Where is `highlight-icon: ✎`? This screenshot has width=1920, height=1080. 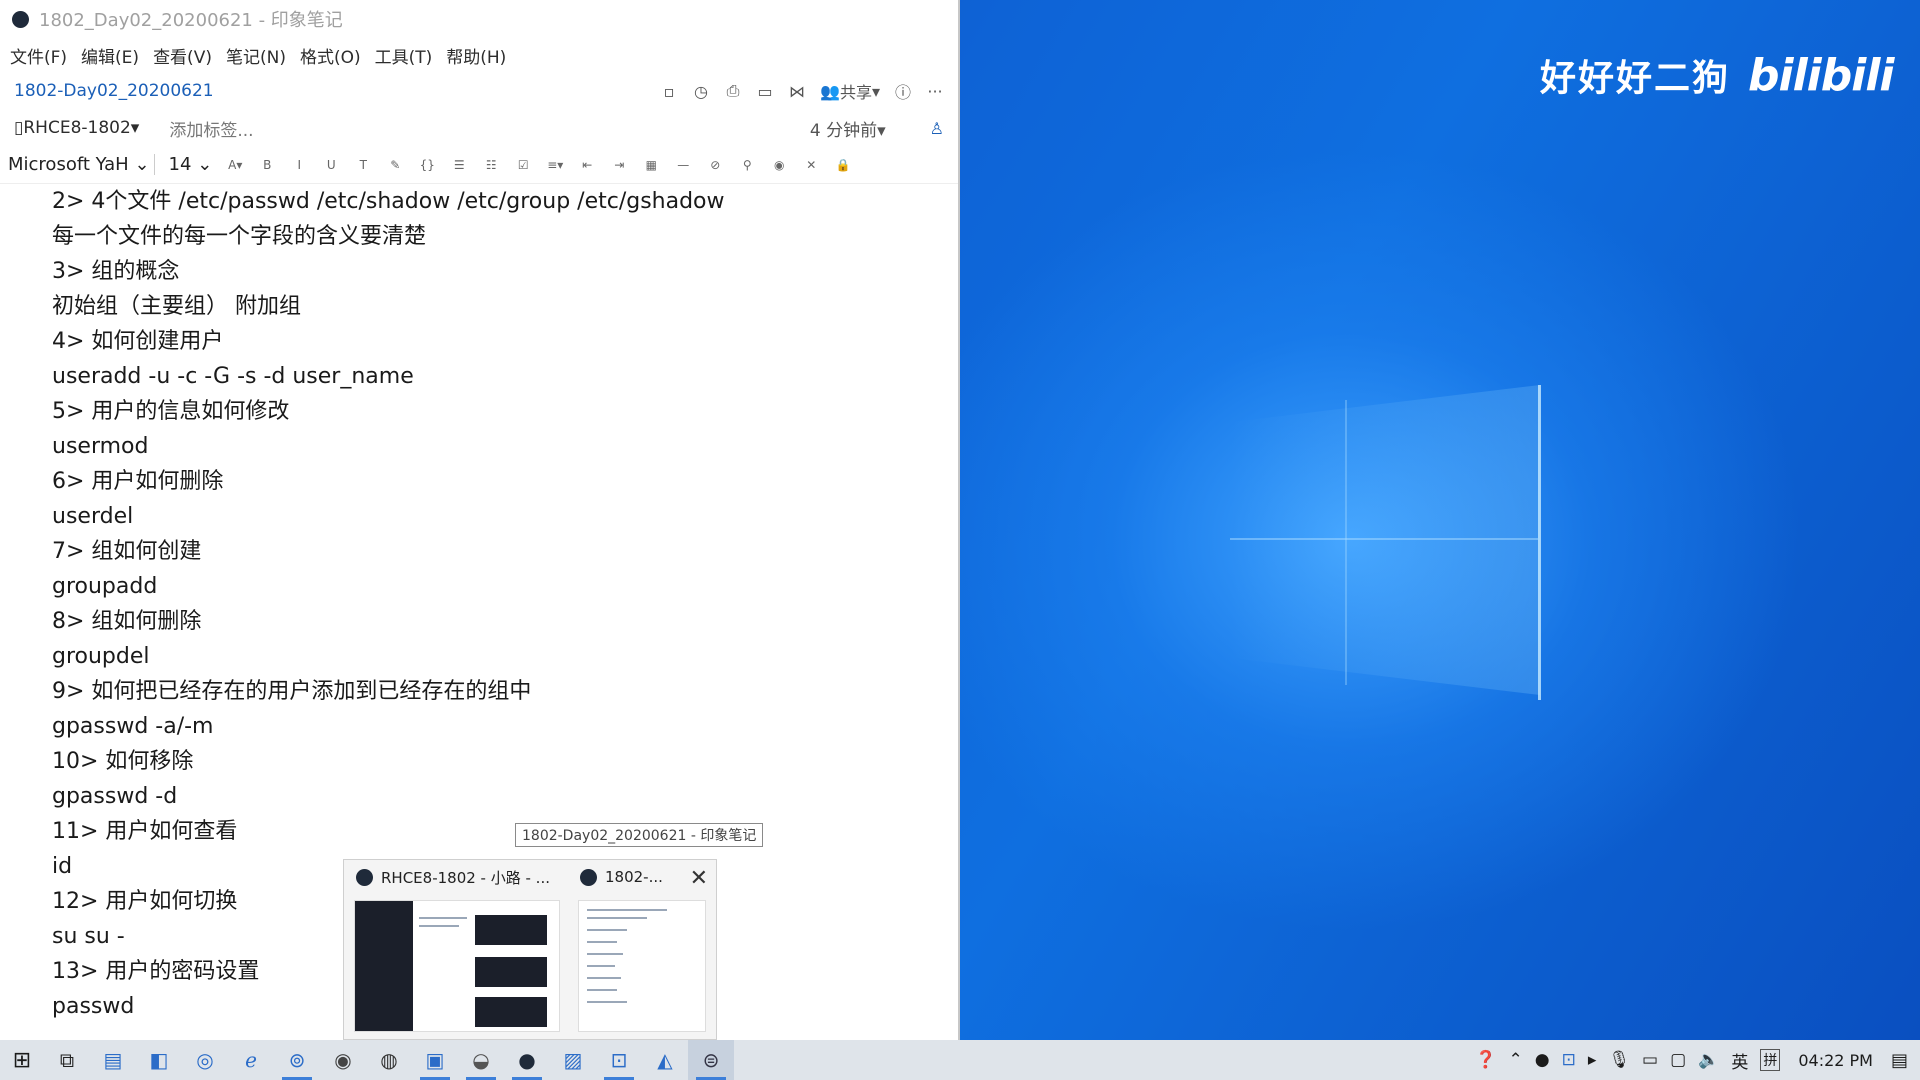
highlight-icon: ✎ is located at coordinates (395, 165).